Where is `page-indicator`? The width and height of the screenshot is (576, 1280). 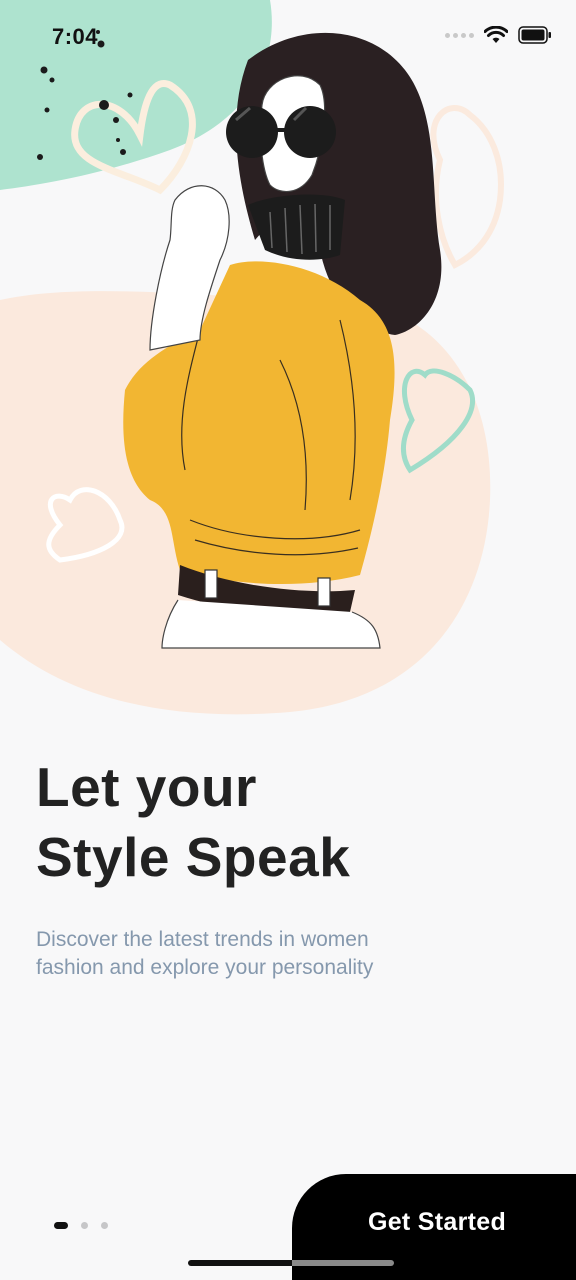 page-indicator is located at coordinates (81, 1225).